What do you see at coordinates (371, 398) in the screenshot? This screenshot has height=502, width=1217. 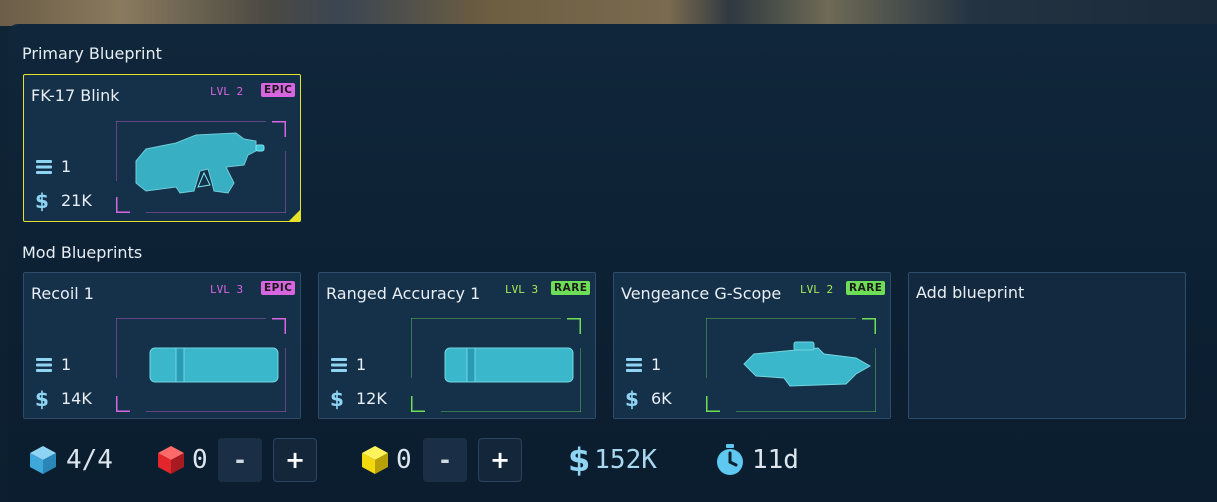 I see `cost-value: 12K` at bounding box center [371, 398].